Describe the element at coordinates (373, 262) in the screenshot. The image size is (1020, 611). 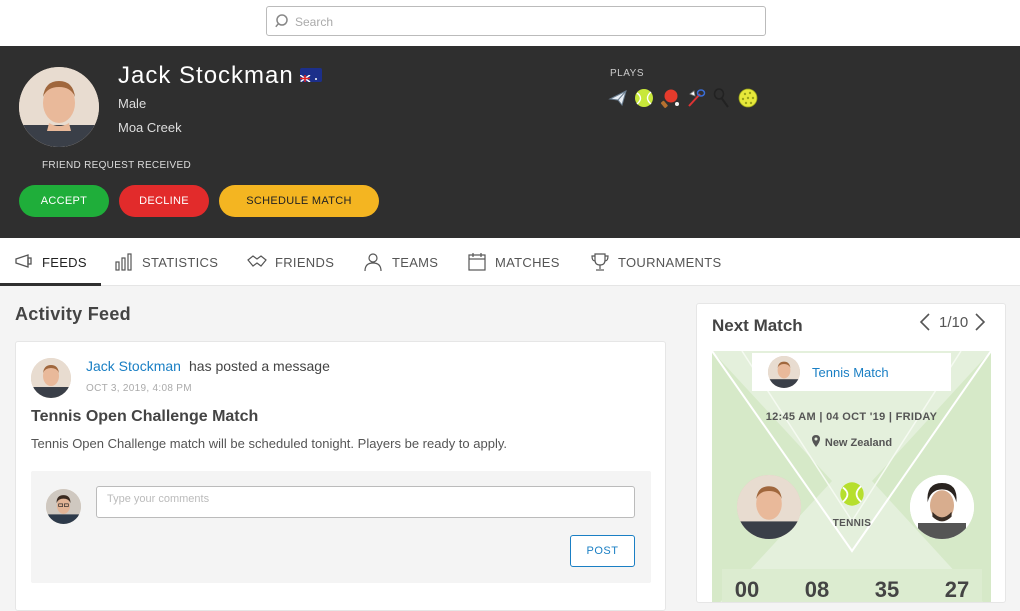
I see `team-icon` at that location.